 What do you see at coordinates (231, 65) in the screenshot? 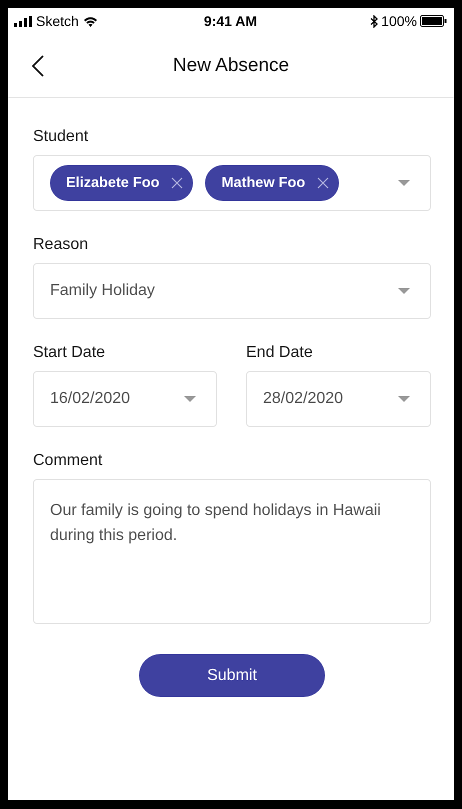
I see `screen-title: New Absence` at bounding box center [231, 65].